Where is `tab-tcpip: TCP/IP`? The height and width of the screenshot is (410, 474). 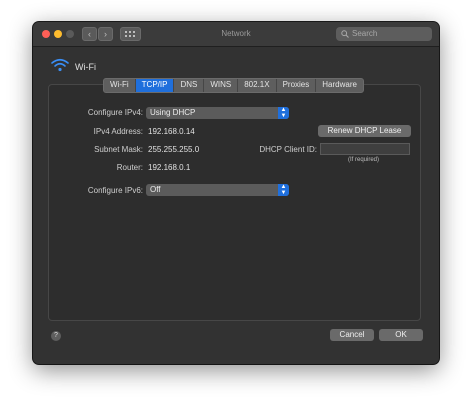
tab-tcpip: TCP/IP is located at coordinates (155, 85).